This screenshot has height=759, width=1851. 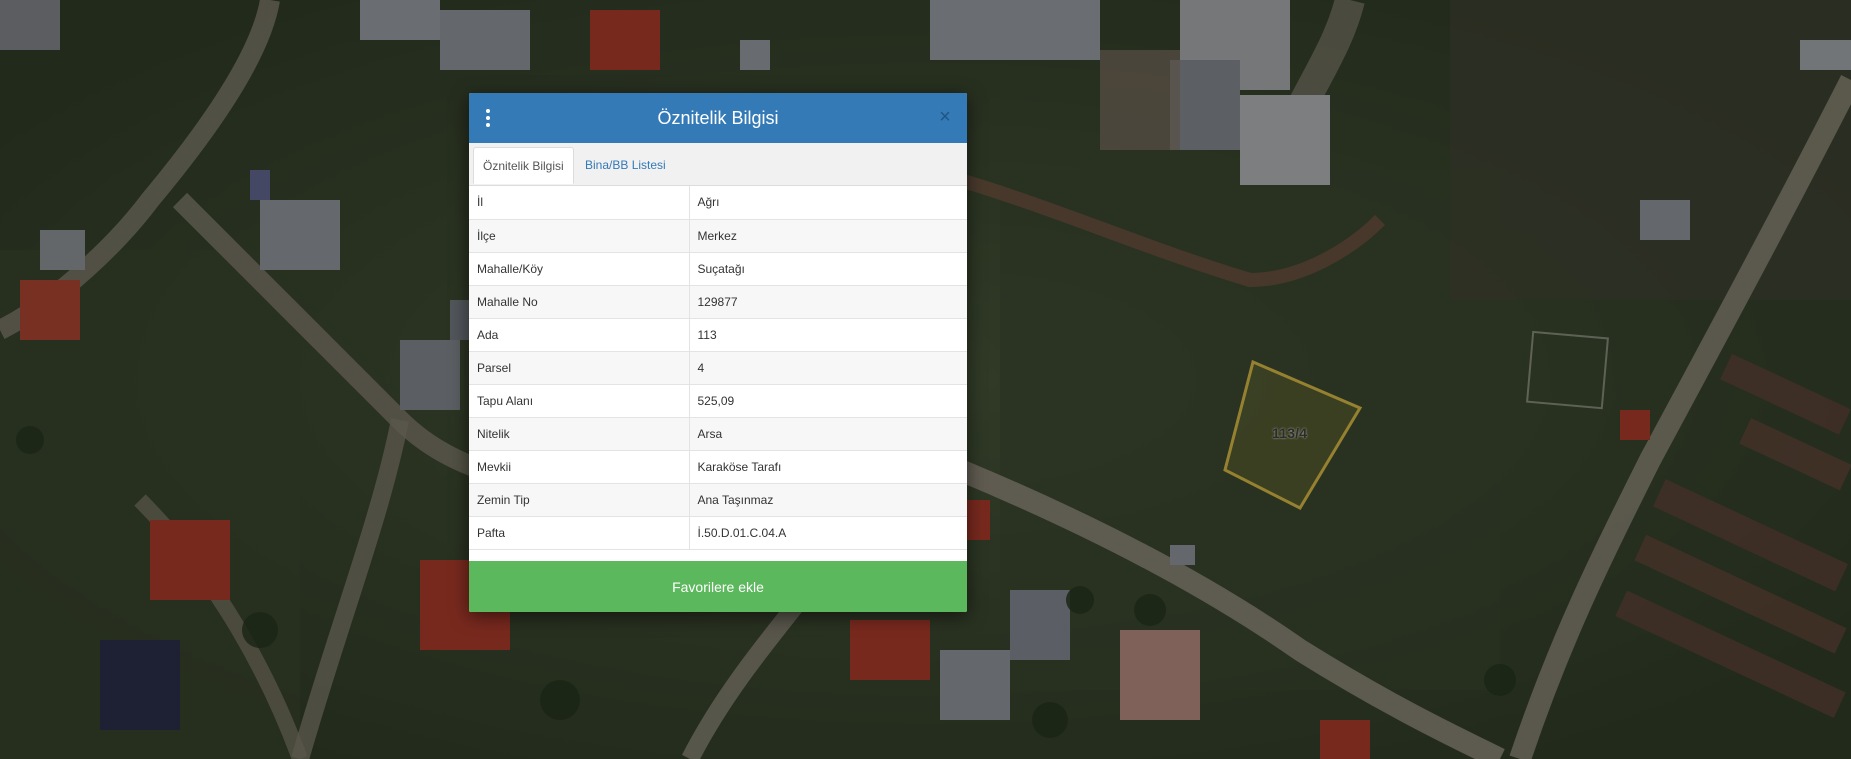 What do you see at coordinates (828, 203) in the screenshot?
I see `attribute-value: Ağrı` at bounding box center [828, 203].